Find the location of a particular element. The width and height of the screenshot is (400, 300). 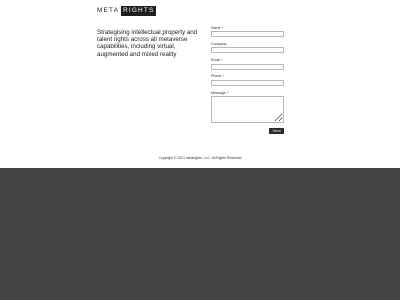

send-button: Send is located at coordinates (276, 131).